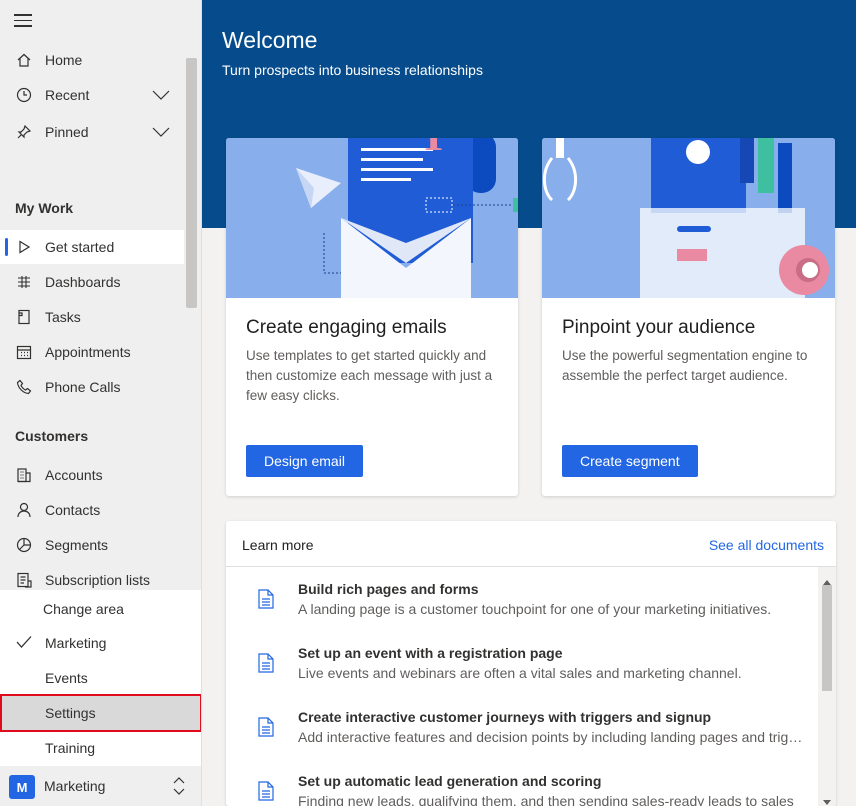 The width and height of the screenshot is (856, 806). Describe the element at coordinates (24, 282) in the screenshot. I see `dashboard-icon` at that location.